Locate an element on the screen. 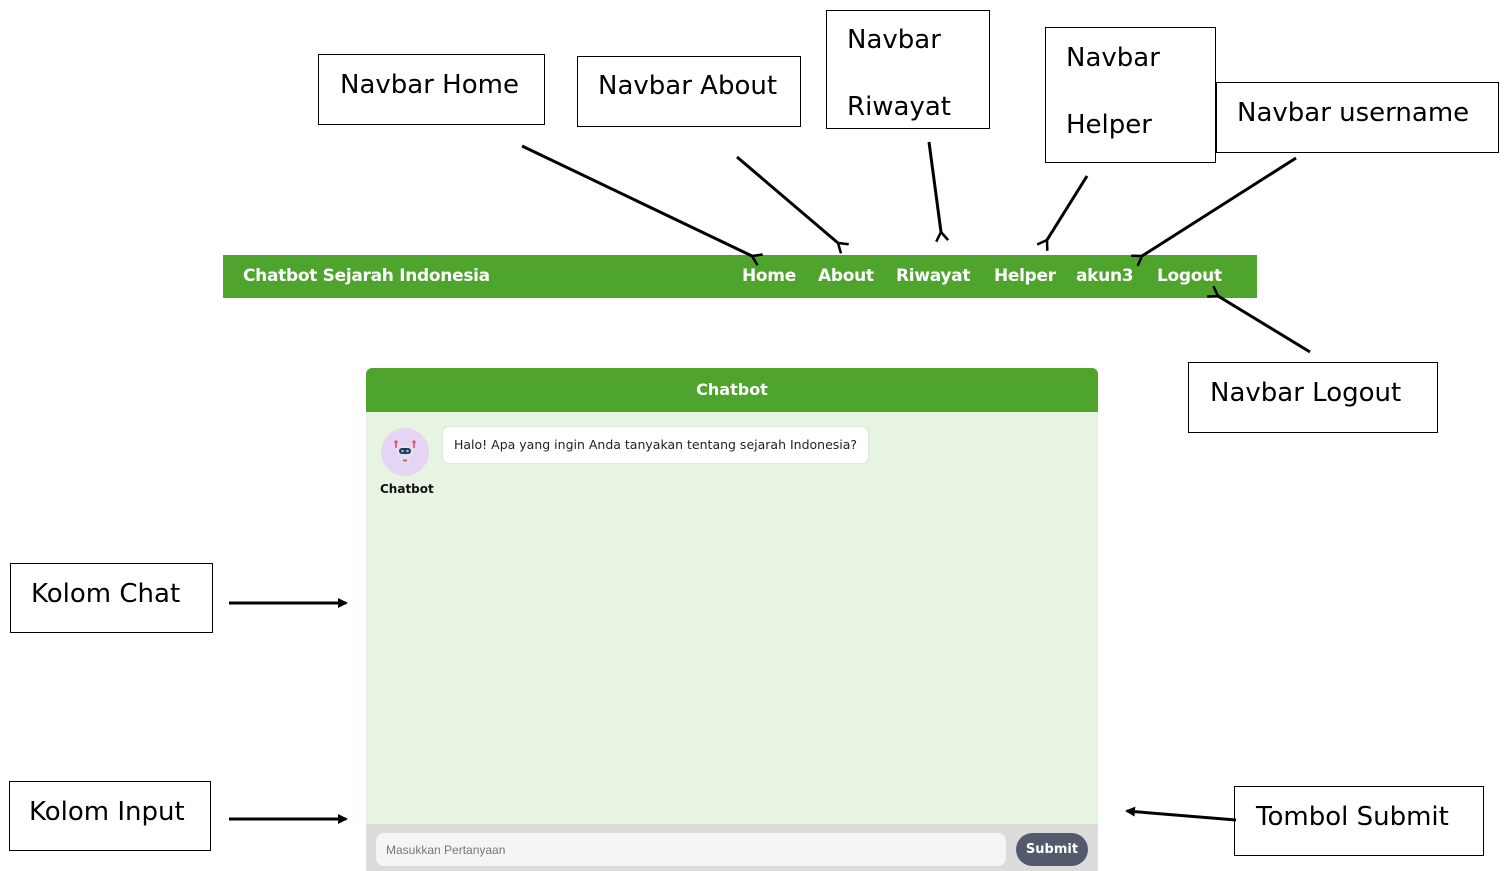 The image size is (1505, 871). callout-kolom-chat-text: Kolom Chat is located at coordinates (106, 594).